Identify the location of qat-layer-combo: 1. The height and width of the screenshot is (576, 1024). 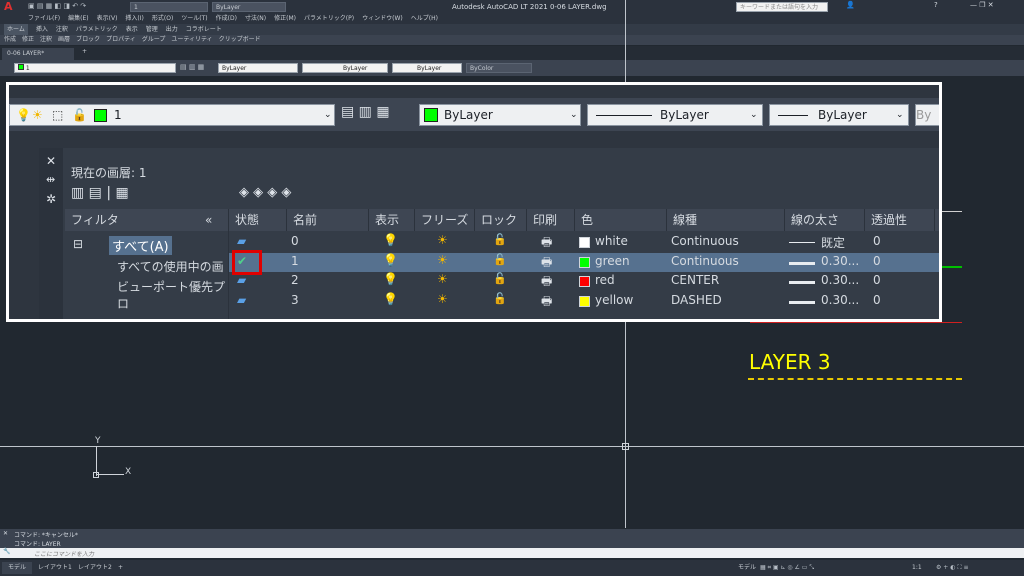
(169, 7).